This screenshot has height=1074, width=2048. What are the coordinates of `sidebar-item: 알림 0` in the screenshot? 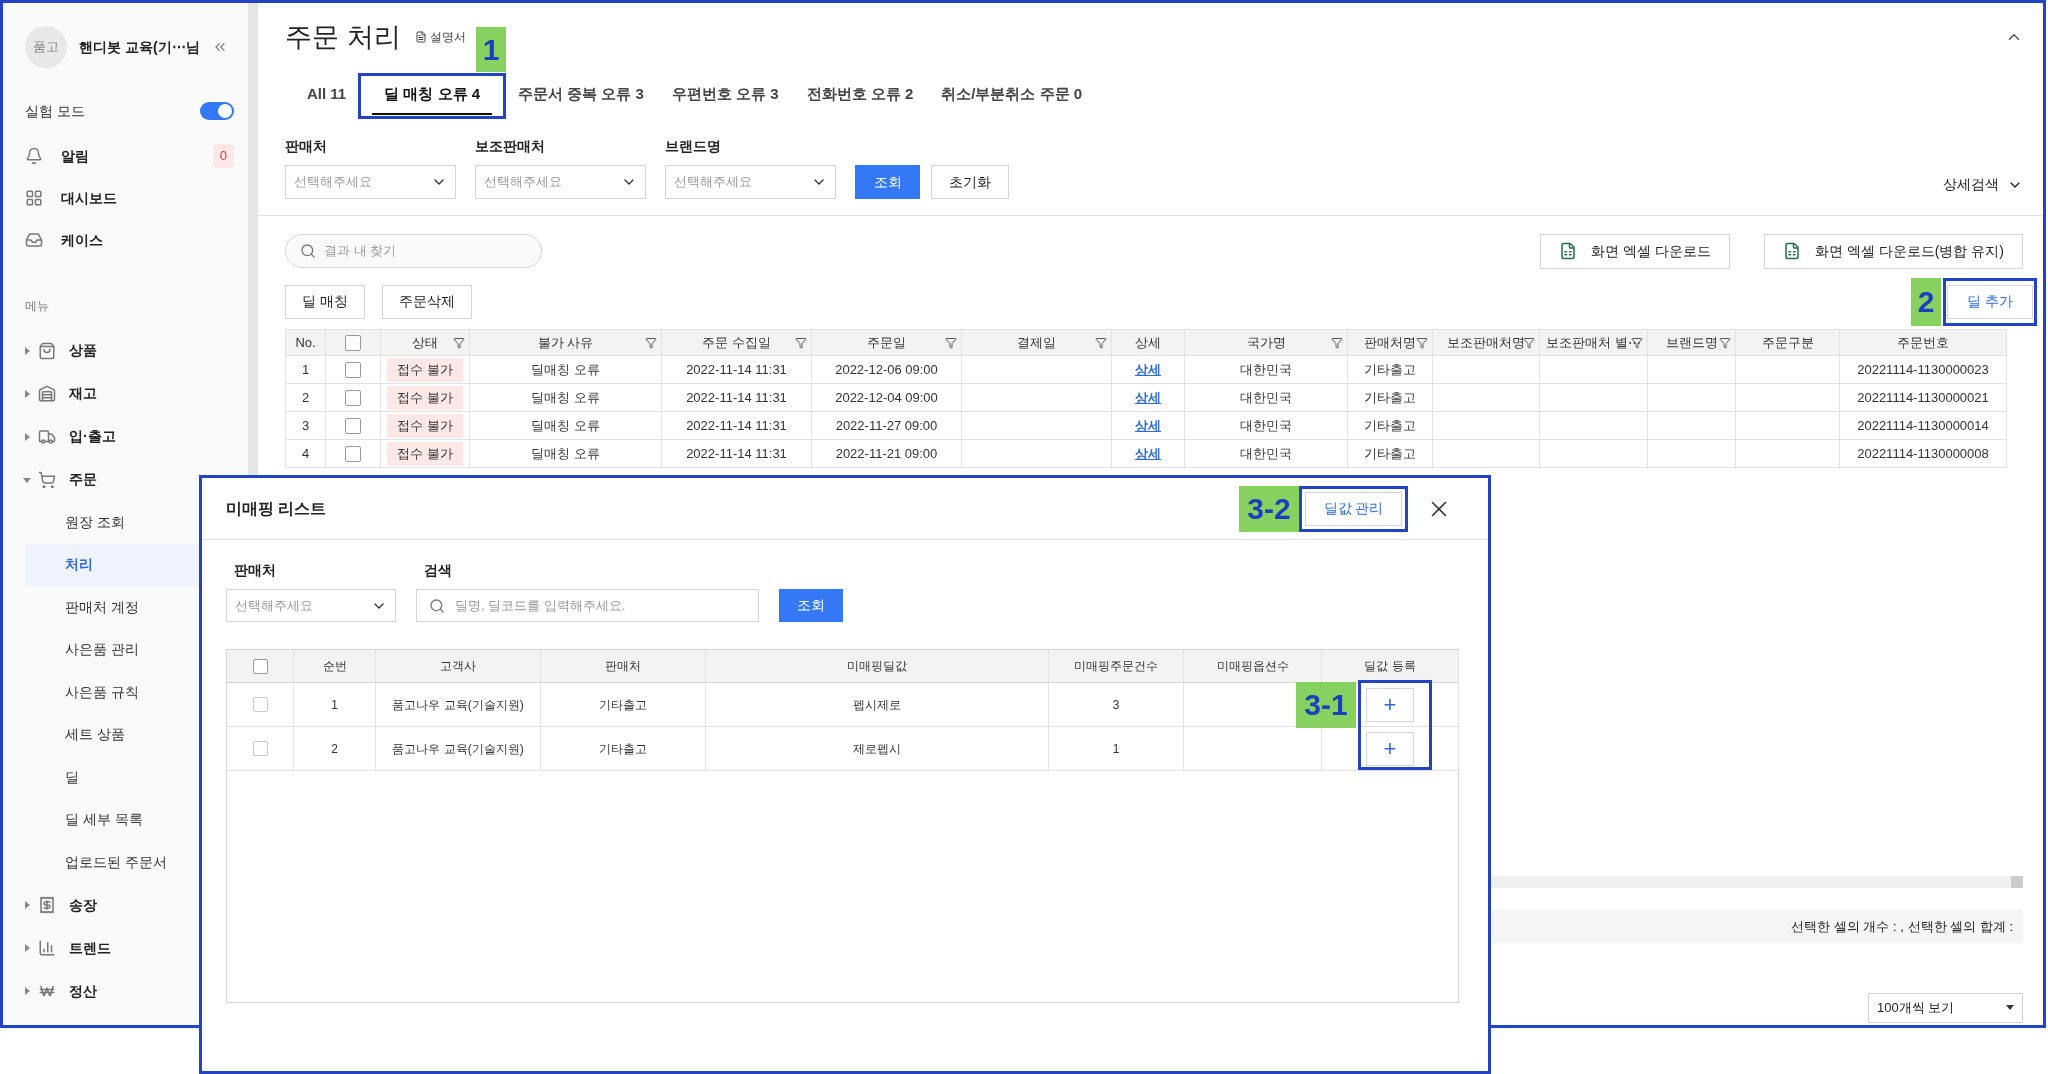 It's located at (129, 156).